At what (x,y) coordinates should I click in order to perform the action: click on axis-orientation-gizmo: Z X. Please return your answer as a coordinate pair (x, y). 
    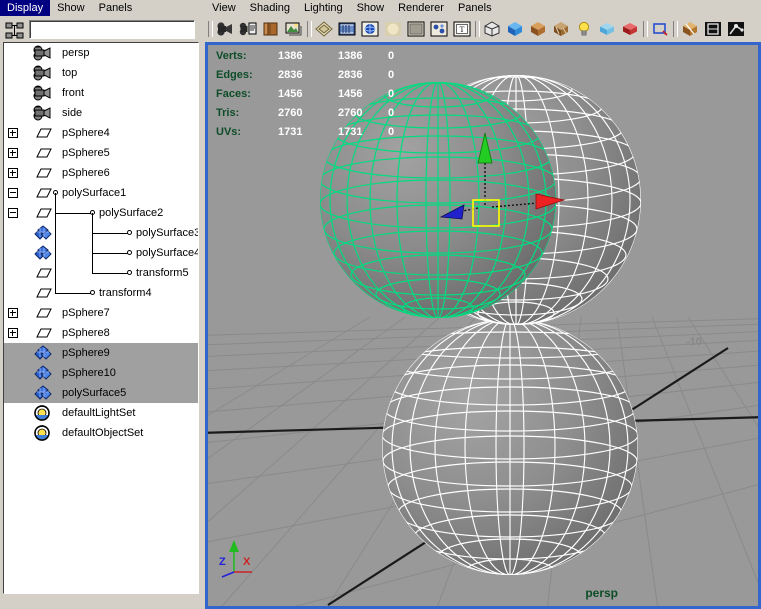
    Looking at the image, I should click on (241, 558).